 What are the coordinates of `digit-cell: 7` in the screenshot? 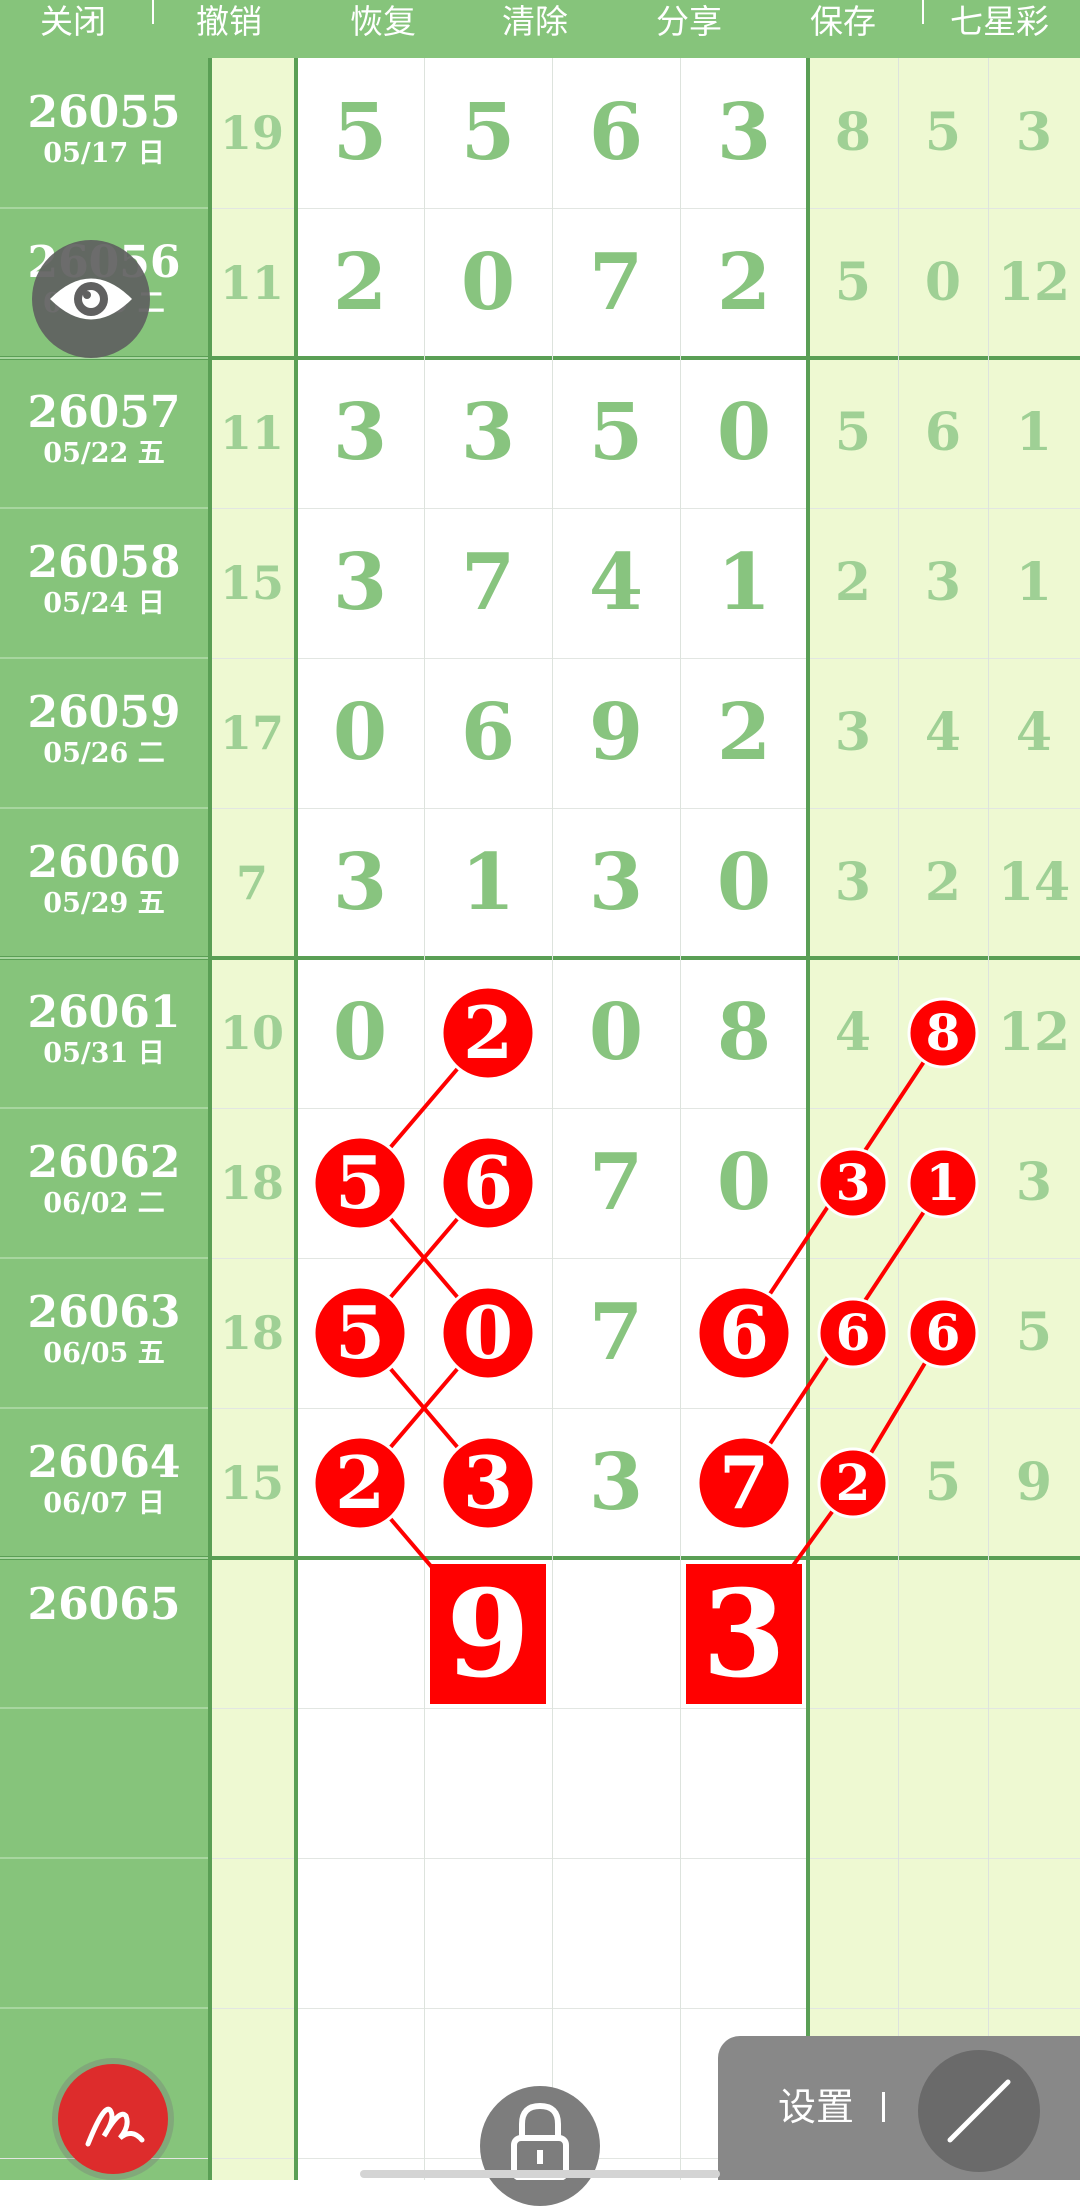 It's located at (488, 583).